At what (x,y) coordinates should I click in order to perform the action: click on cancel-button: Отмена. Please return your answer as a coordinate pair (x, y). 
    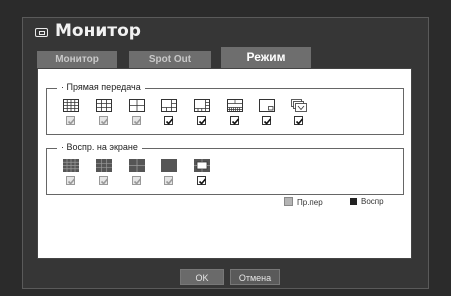
    Looking at the image, I should click on (255, 277).